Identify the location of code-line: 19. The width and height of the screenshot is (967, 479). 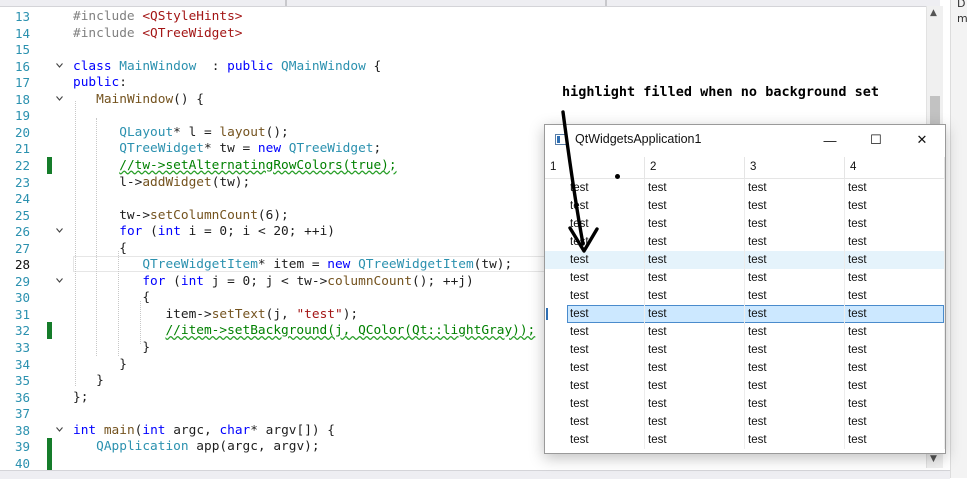
(463, 115).